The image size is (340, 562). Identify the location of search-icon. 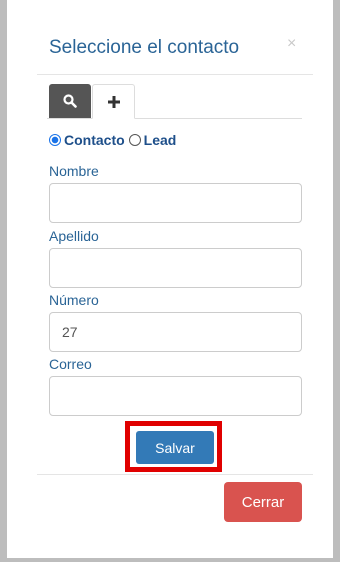
(70, 101).